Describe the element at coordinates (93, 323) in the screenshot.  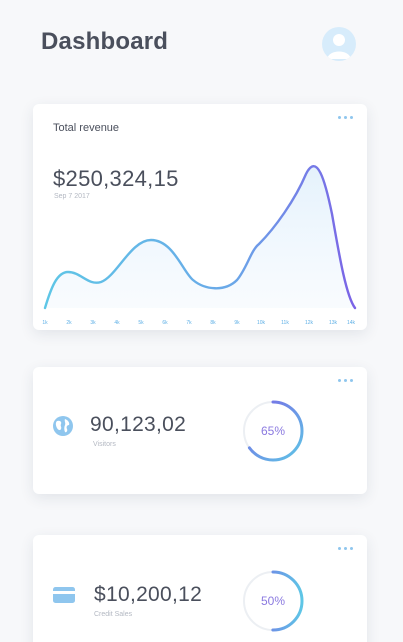
I see `x-tick: 3k` at that location.